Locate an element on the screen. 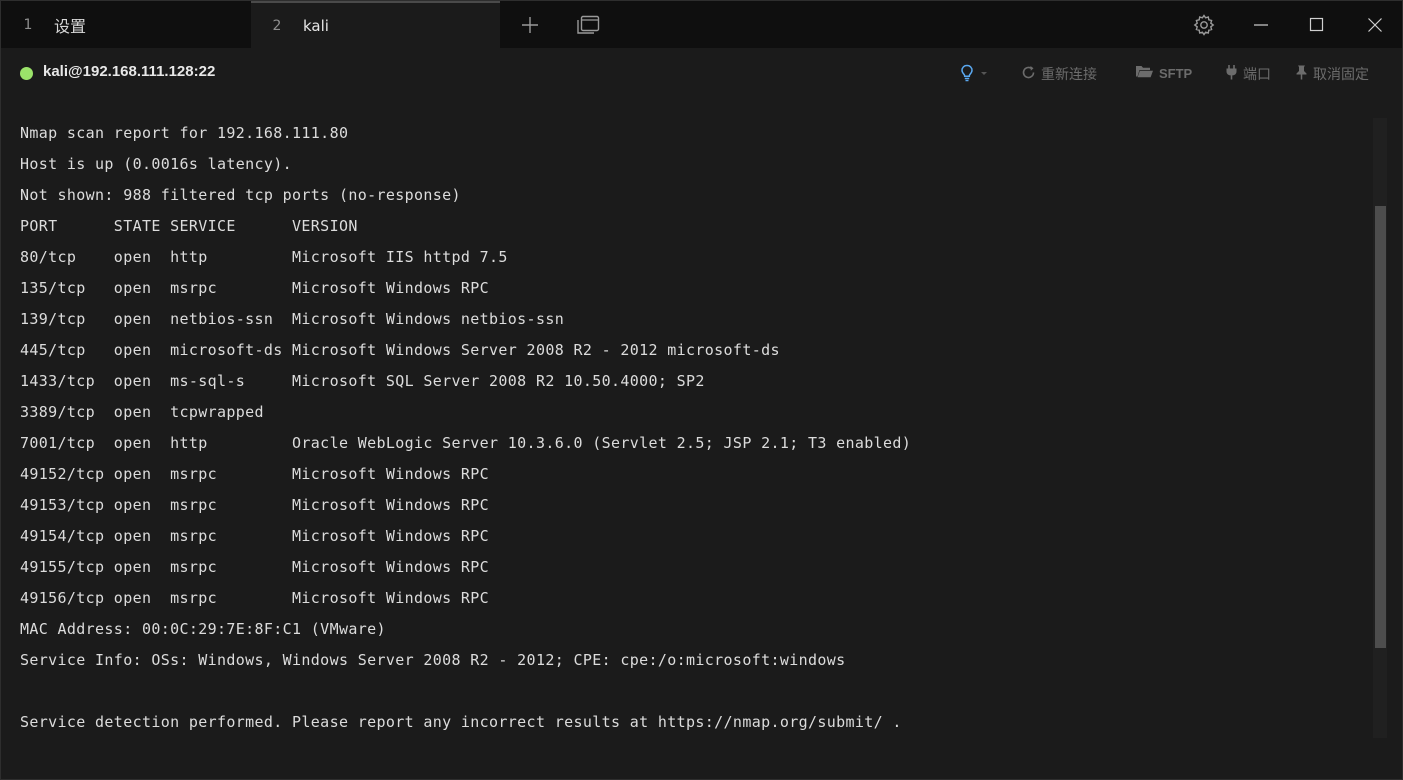 The height and width of the screenshot is (780, 1403). terminal-line: Host is up (0.0016s latency). is located at coordinates (156, 164).